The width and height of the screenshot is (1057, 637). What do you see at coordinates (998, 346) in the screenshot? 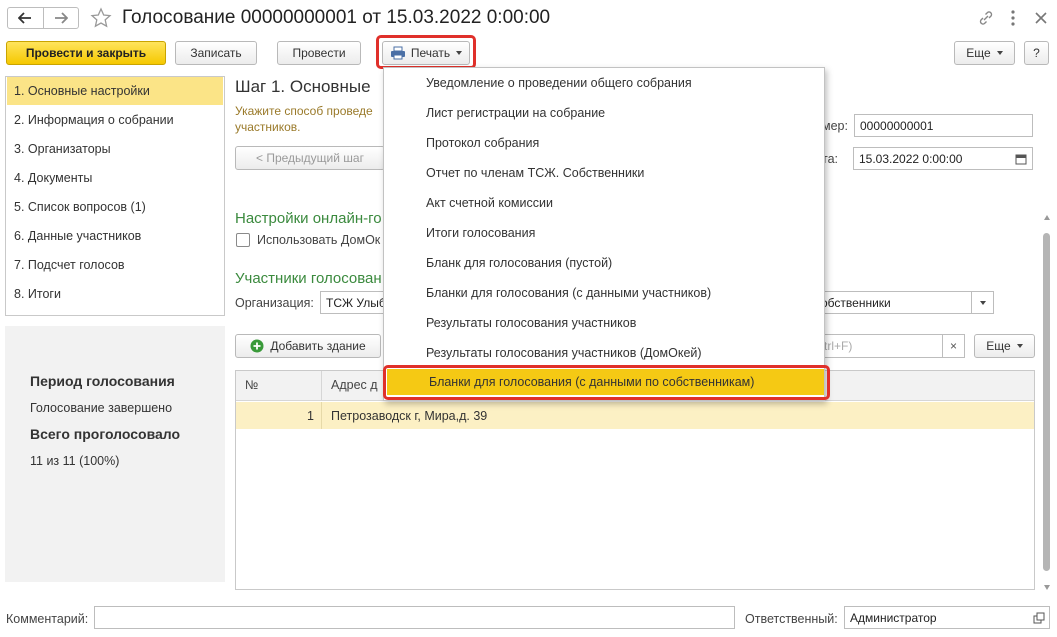
I see `table-more-label: Еще` at bounding box center [998, 346].